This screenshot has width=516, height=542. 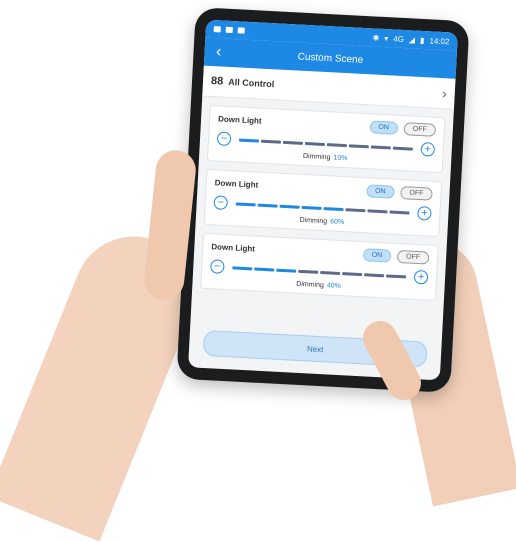 What do you see at coordinates (444, 93) in the screenshot?
I see `chevron-right-icon: ›` at bounding box center [444, 93].